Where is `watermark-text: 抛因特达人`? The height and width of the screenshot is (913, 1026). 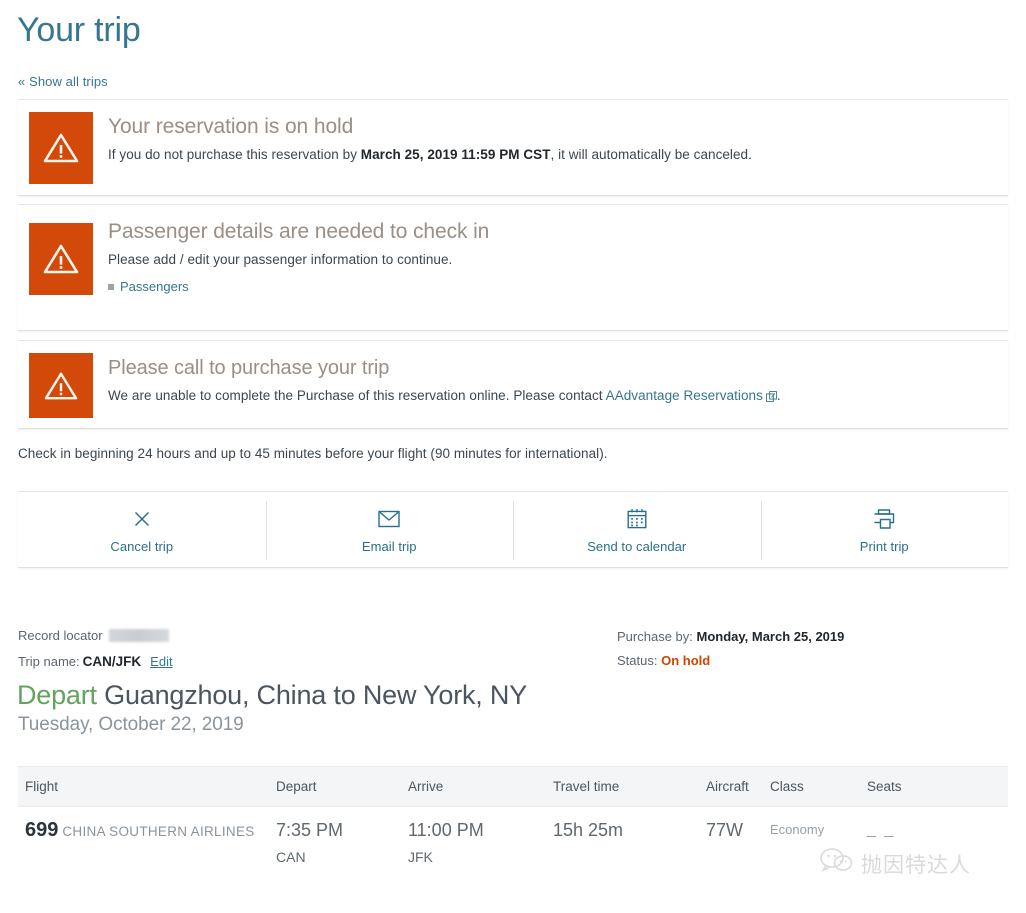 watermark-text: 抛因特达人 is located at coordinates (916, 864).